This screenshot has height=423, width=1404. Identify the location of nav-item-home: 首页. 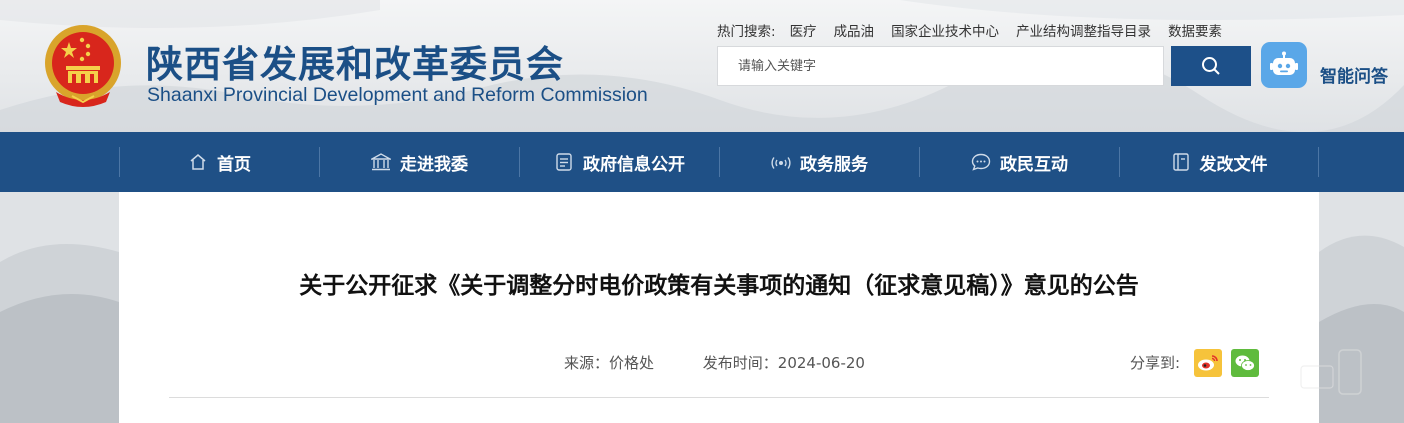
(219, 162).